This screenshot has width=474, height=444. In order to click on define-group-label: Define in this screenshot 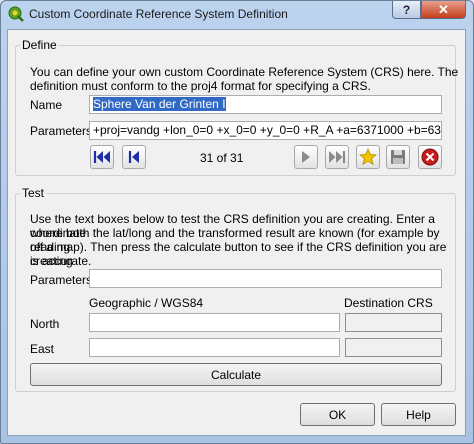, I will do `click(39, 45)`.